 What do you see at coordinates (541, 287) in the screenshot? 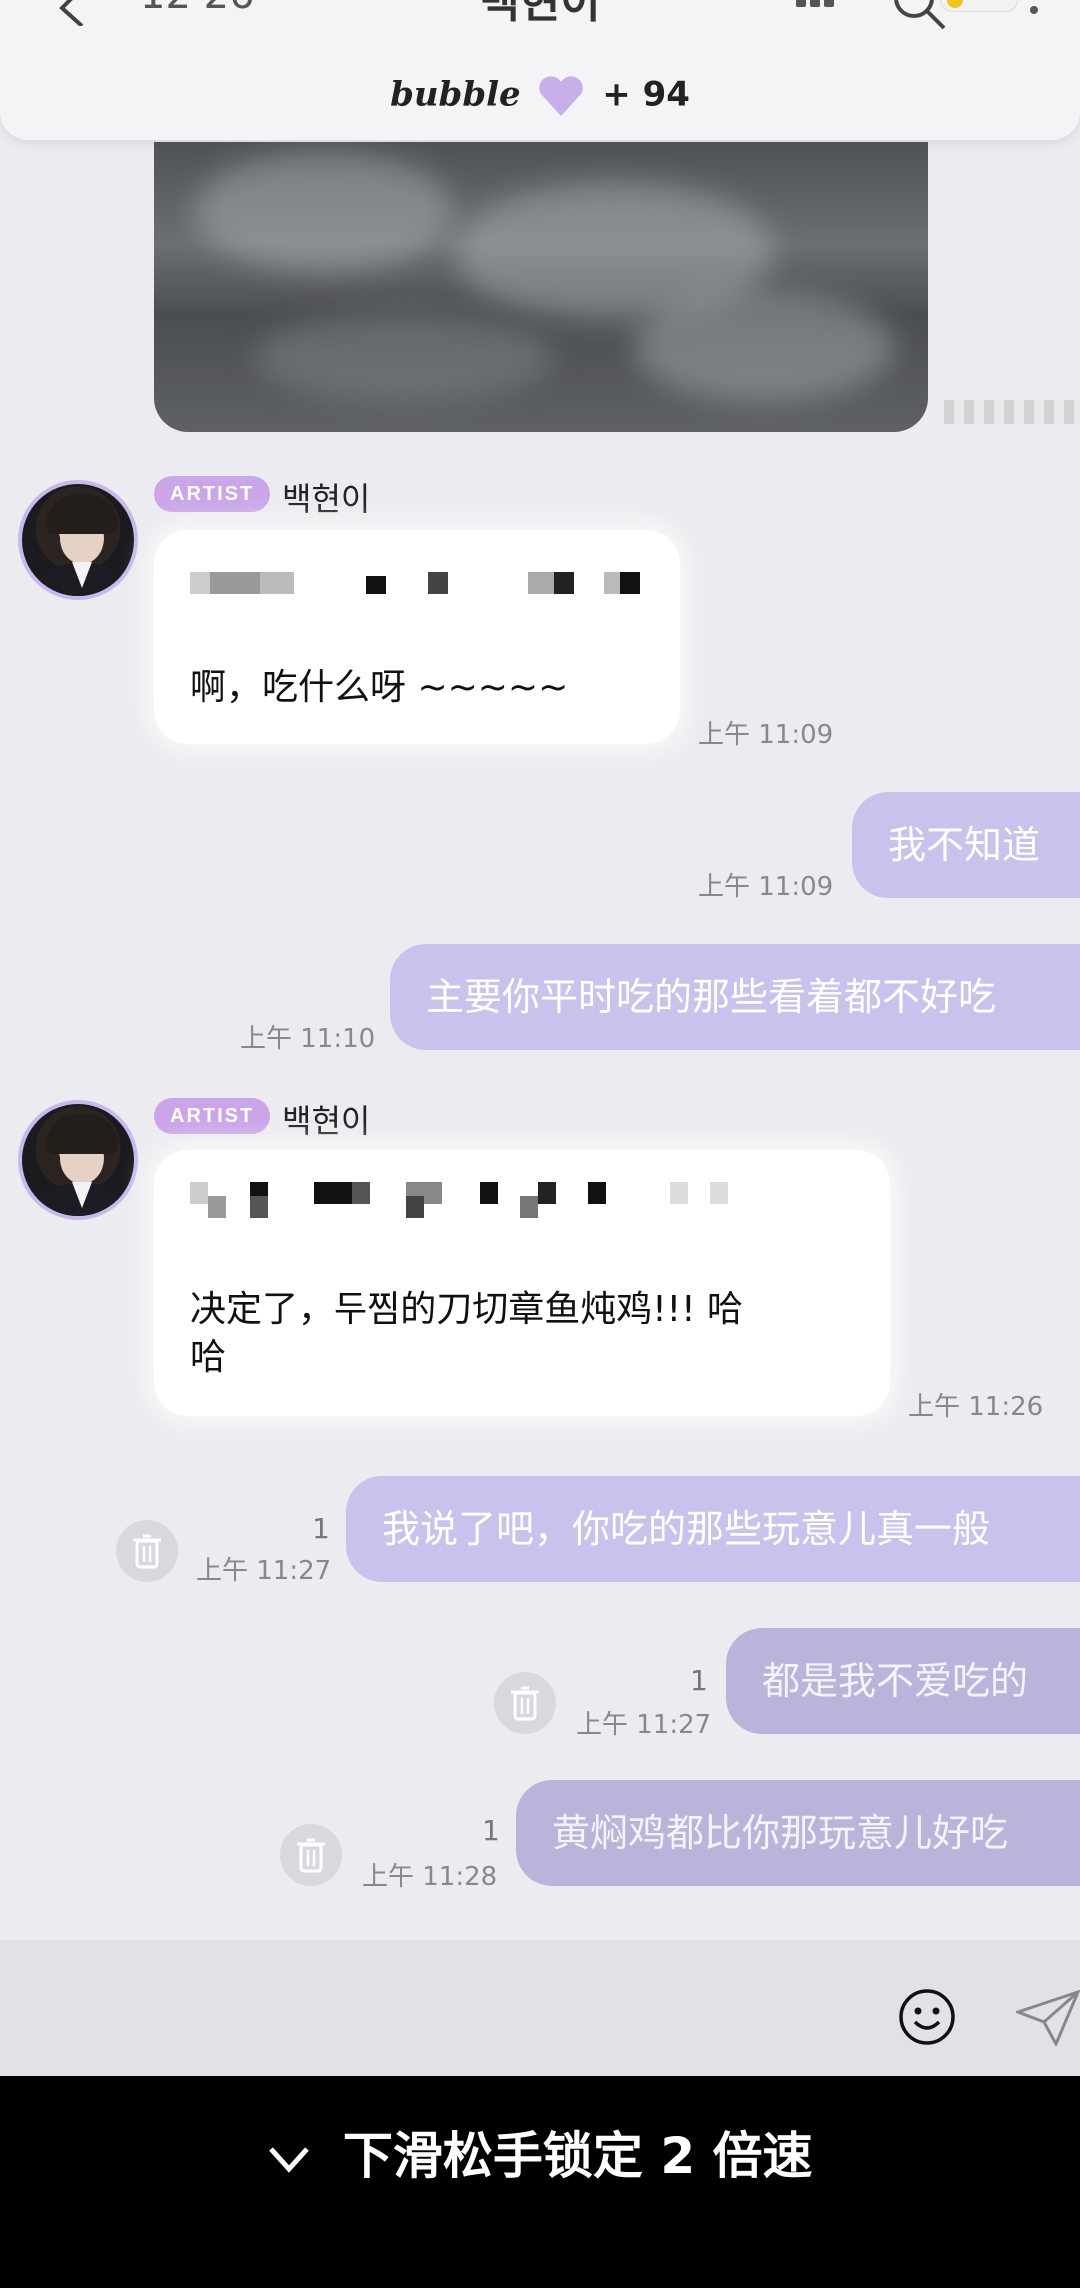
I see `shared-photo` at bounding box center [541, 287].